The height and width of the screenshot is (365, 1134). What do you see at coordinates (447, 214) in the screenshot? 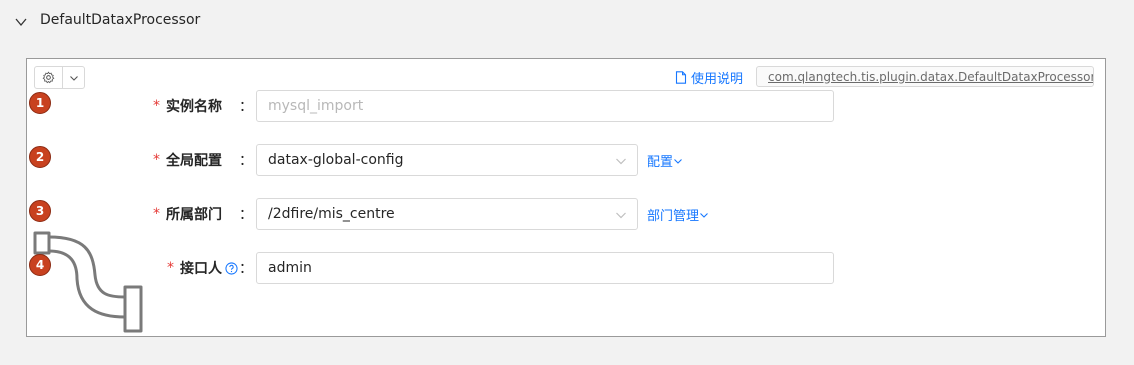
I see `department-select: /2dfire/mis_centre` at bounding box center [447, 214].